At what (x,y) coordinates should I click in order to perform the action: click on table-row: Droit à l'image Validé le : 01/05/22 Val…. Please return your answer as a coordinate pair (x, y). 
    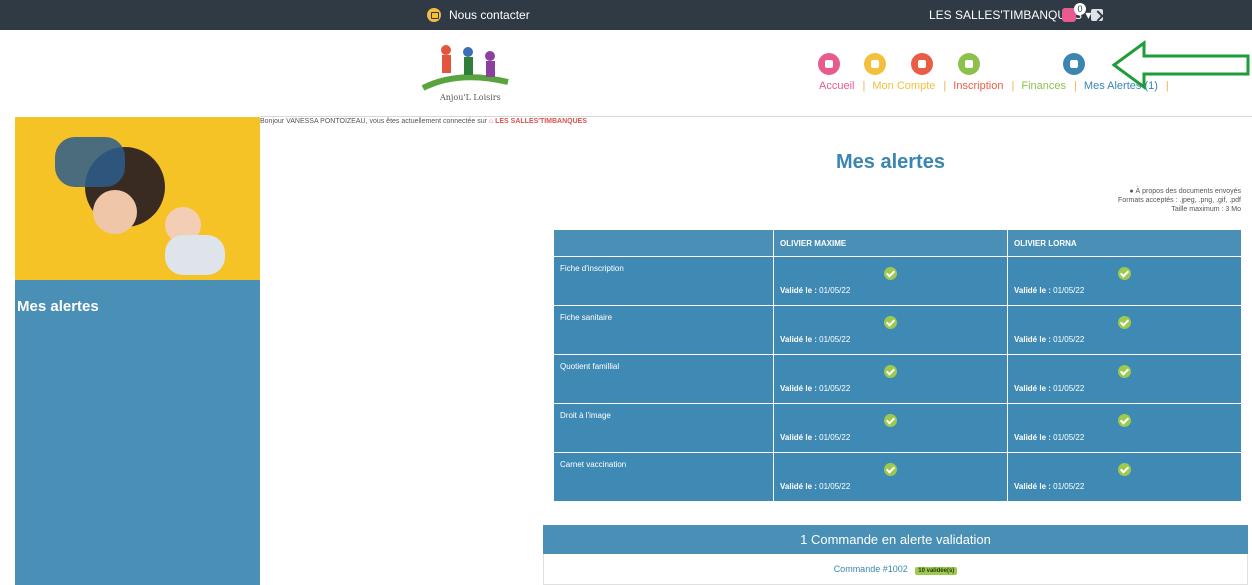
    Looking at the image, I should click on (897, 428).